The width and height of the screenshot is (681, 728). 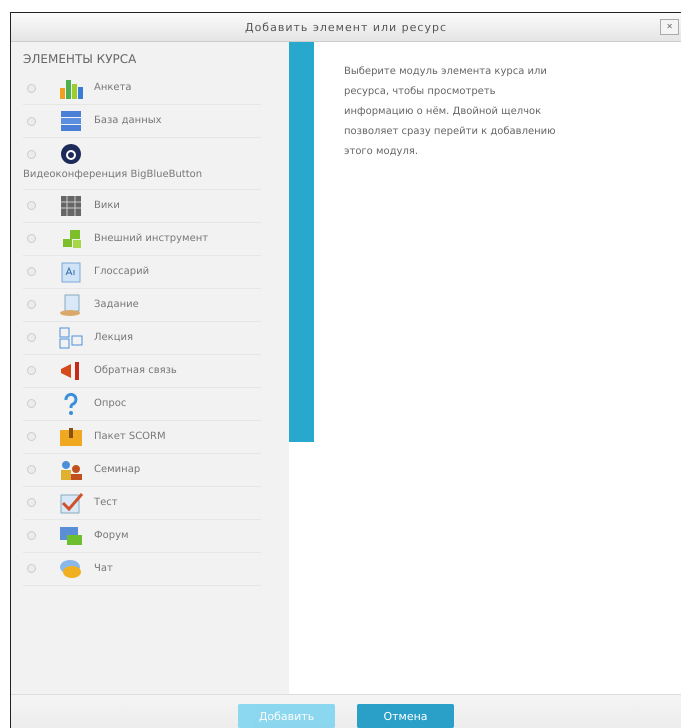 I want to click on module-label: Опрос, so click(x=110, y=403).